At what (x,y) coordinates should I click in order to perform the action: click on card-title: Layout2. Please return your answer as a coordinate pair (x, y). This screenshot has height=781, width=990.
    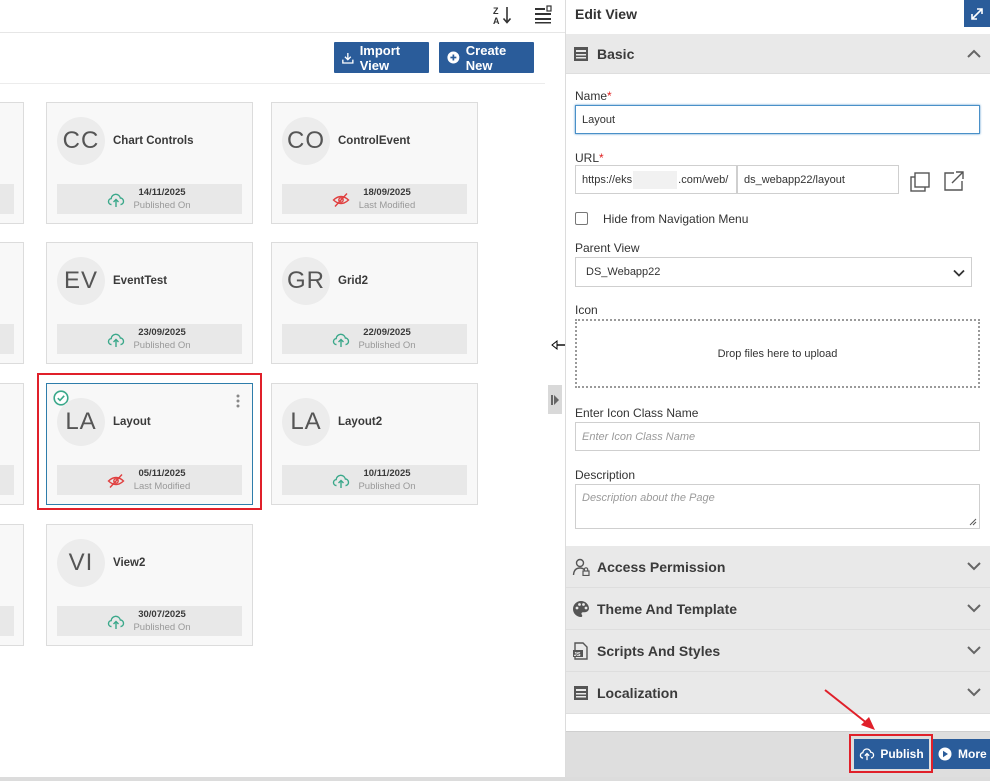
    Looking at the image, I should click on (360, 422).